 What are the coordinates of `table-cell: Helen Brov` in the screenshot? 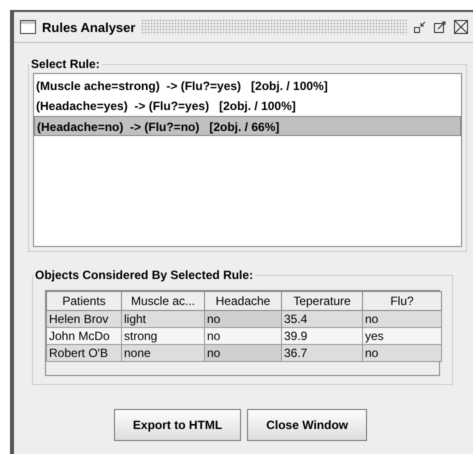 It's located at (84, 319).